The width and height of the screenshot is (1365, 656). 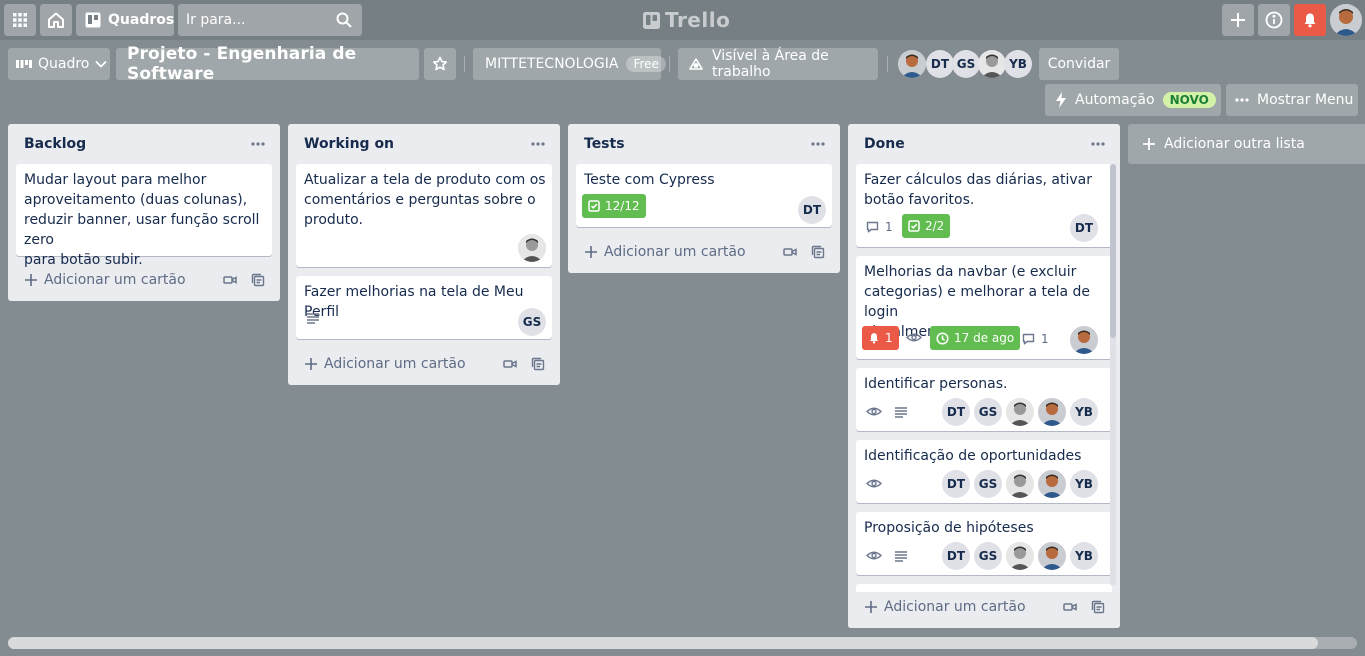 What do you see at coordinates (1242, 100) in the screenshot?
I see `more-dots-icon` at bounding box center [1242, 100].